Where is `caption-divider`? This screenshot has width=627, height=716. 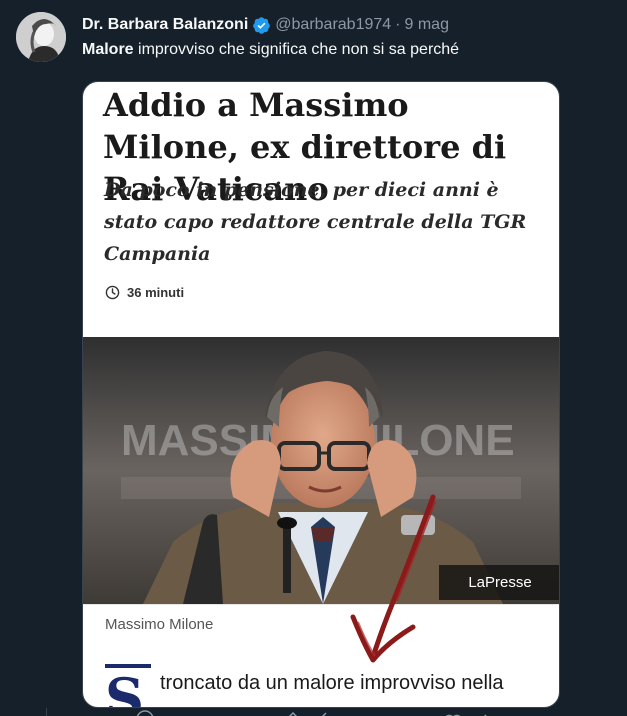
caption-divider is located at coordinates (321, 604).